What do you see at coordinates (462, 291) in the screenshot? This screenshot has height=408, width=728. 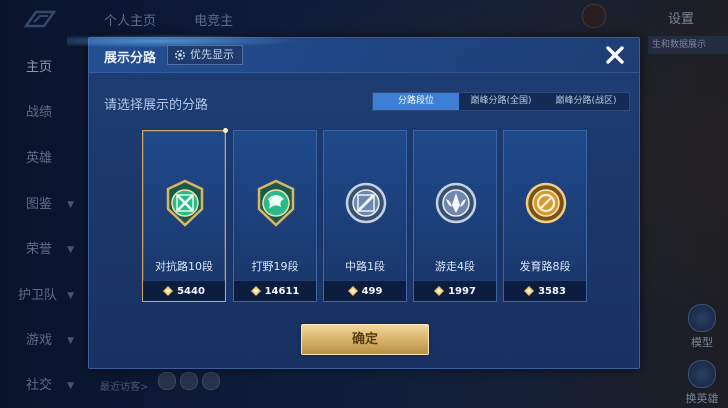 I see `lane-score: 1997` at bounding box center [462, 291].